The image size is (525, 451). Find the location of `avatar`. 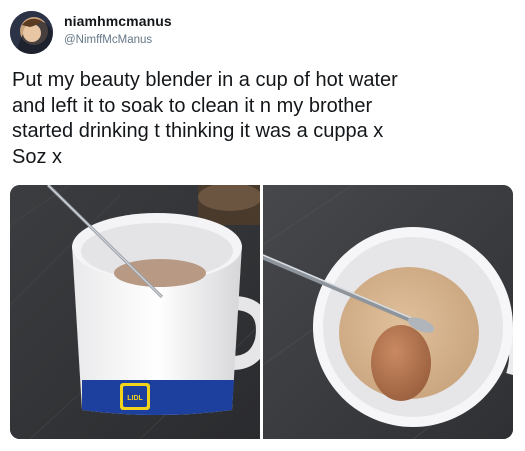

avatar is located at coordinates (31, 32).